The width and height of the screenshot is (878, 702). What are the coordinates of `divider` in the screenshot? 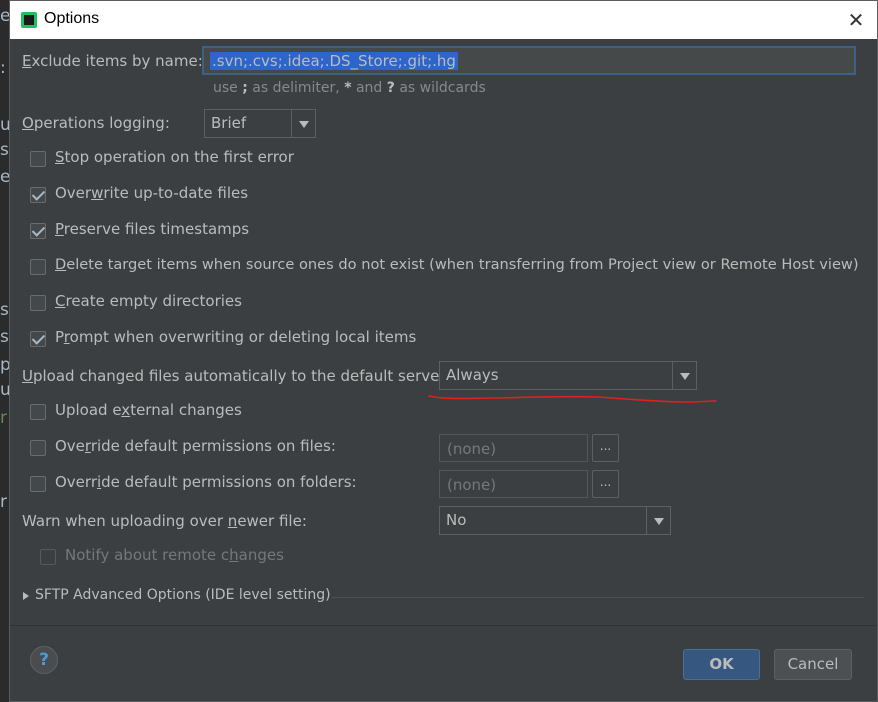 It's located at (598, 597).